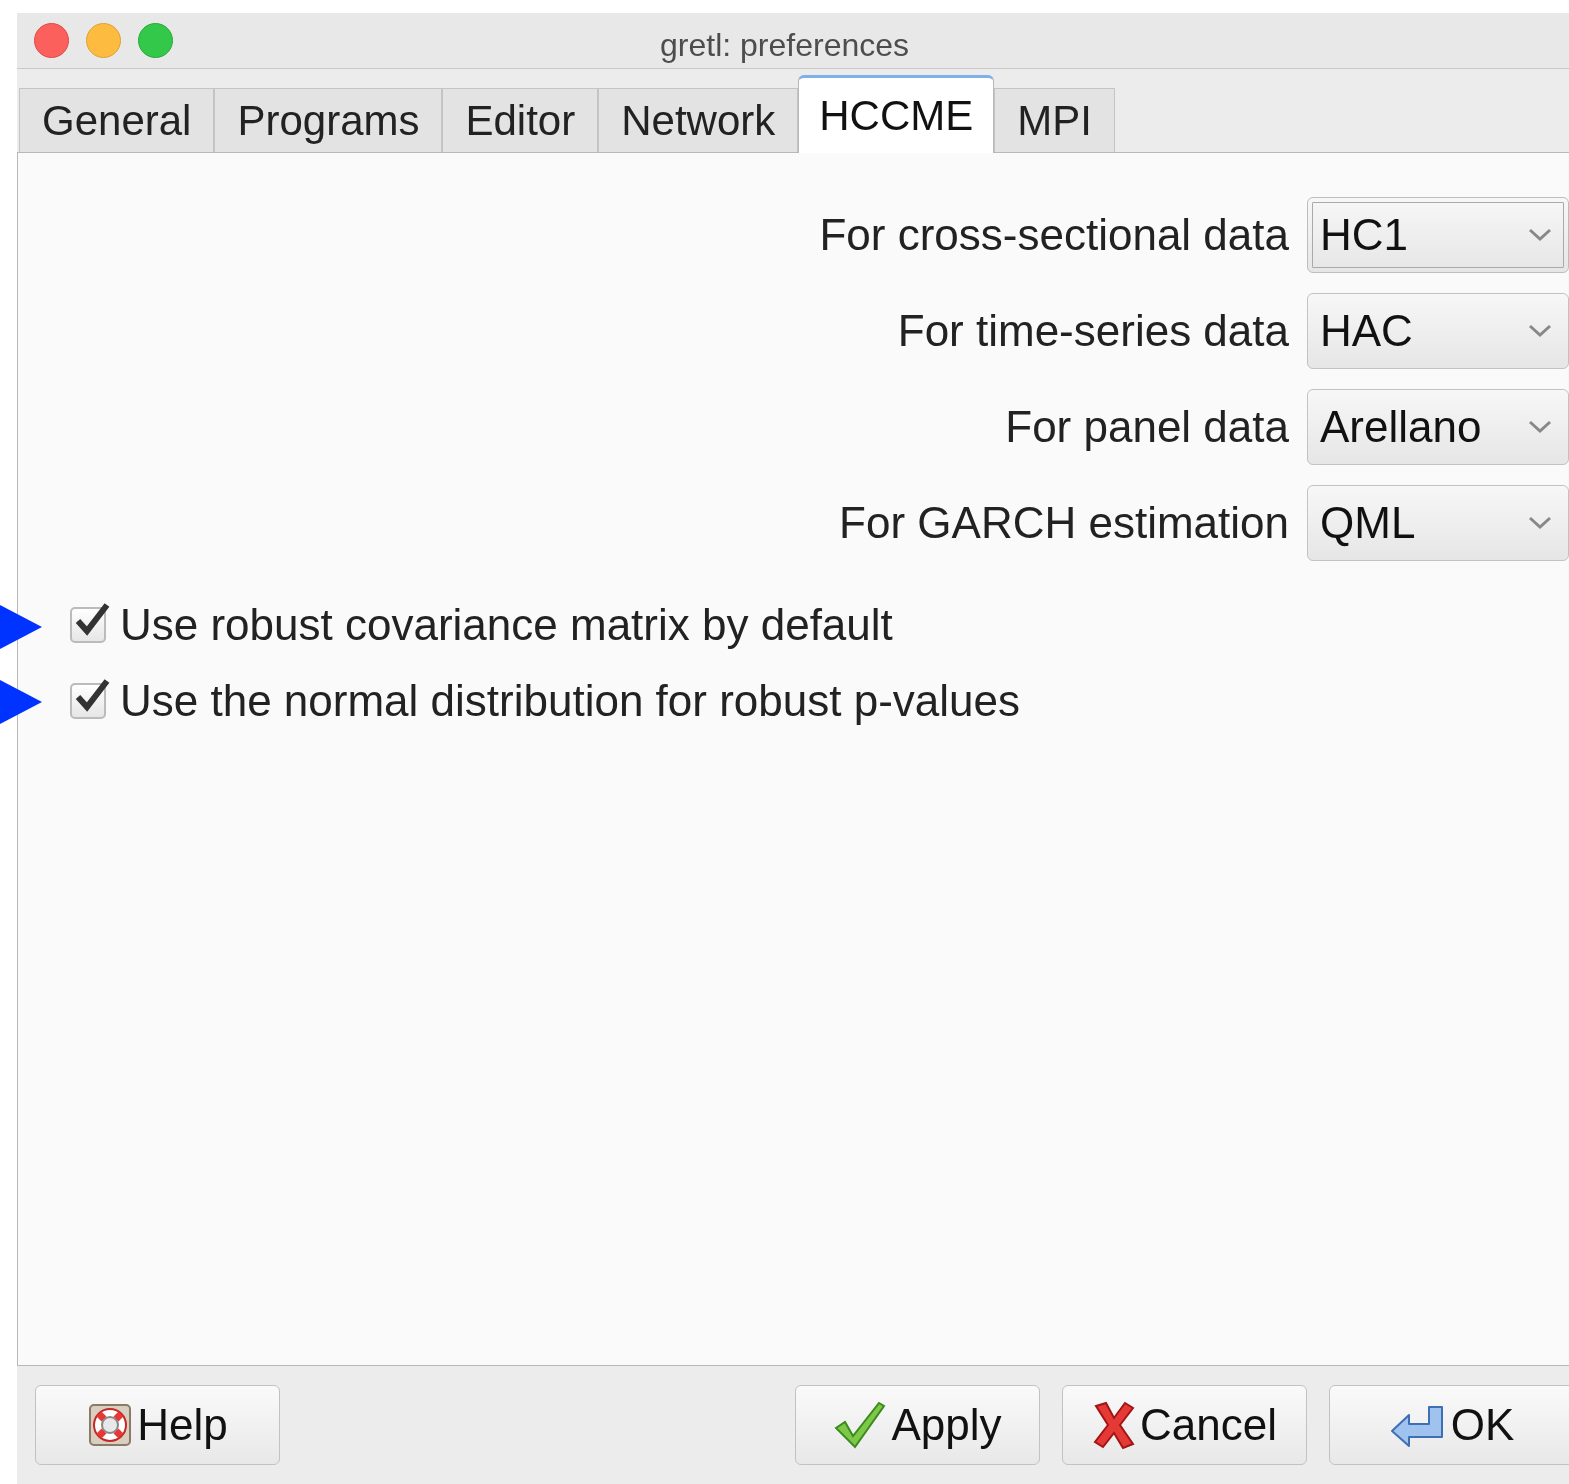  Describe the element at coordinates (51, 40) in the screenshot. I see `close-button` at that location.